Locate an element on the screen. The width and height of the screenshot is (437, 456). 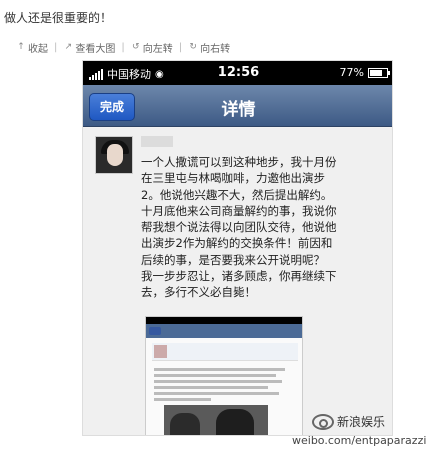
rotate-left-button: ↺ 向左转 is located at coordinates (152, 47).